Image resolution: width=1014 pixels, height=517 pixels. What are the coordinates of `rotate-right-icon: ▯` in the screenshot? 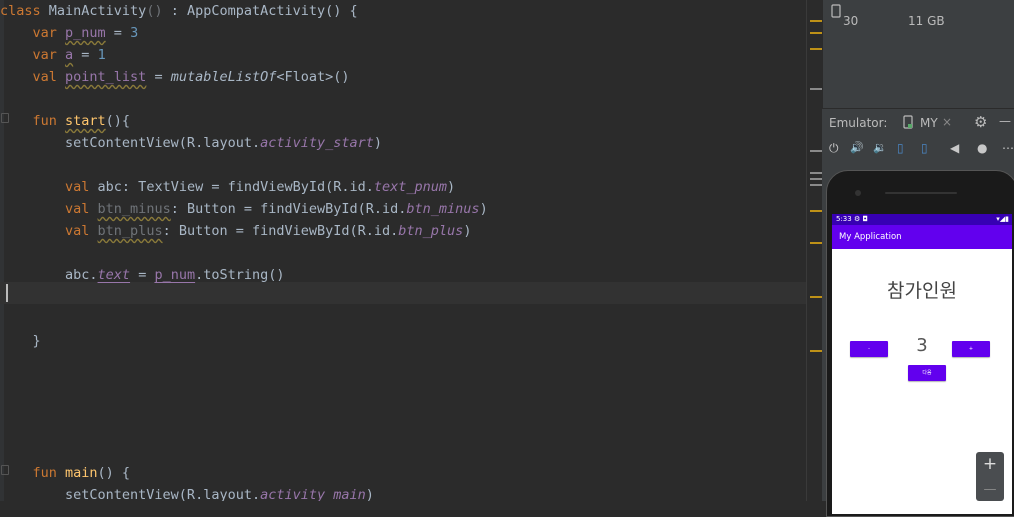 It's located at (924, 148).